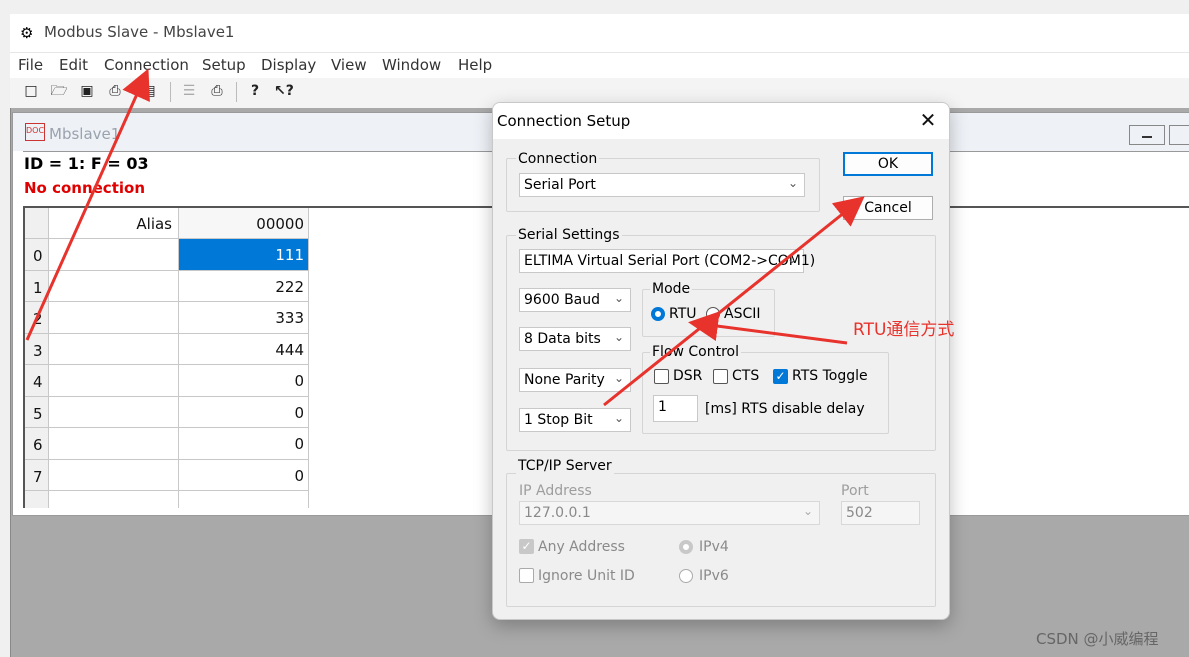 The width and height of the screenshot is (1189, 657). What do you see at coordinates (236, 92) in the screenshot?
I see `toolbar-separator` at bounding box center [236, 92].